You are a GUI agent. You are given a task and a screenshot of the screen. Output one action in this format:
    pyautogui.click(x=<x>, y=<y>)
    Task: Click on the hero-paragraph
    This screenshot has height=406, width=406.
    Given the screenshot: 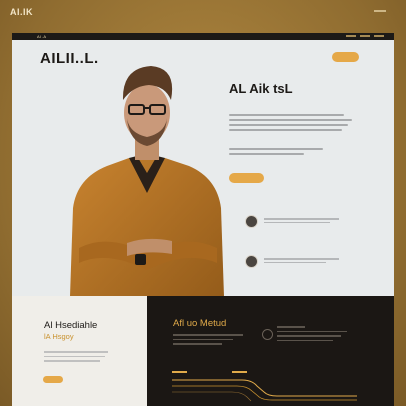 What is the action you would take?
    pyautogui.click(x=291, y=124)
    